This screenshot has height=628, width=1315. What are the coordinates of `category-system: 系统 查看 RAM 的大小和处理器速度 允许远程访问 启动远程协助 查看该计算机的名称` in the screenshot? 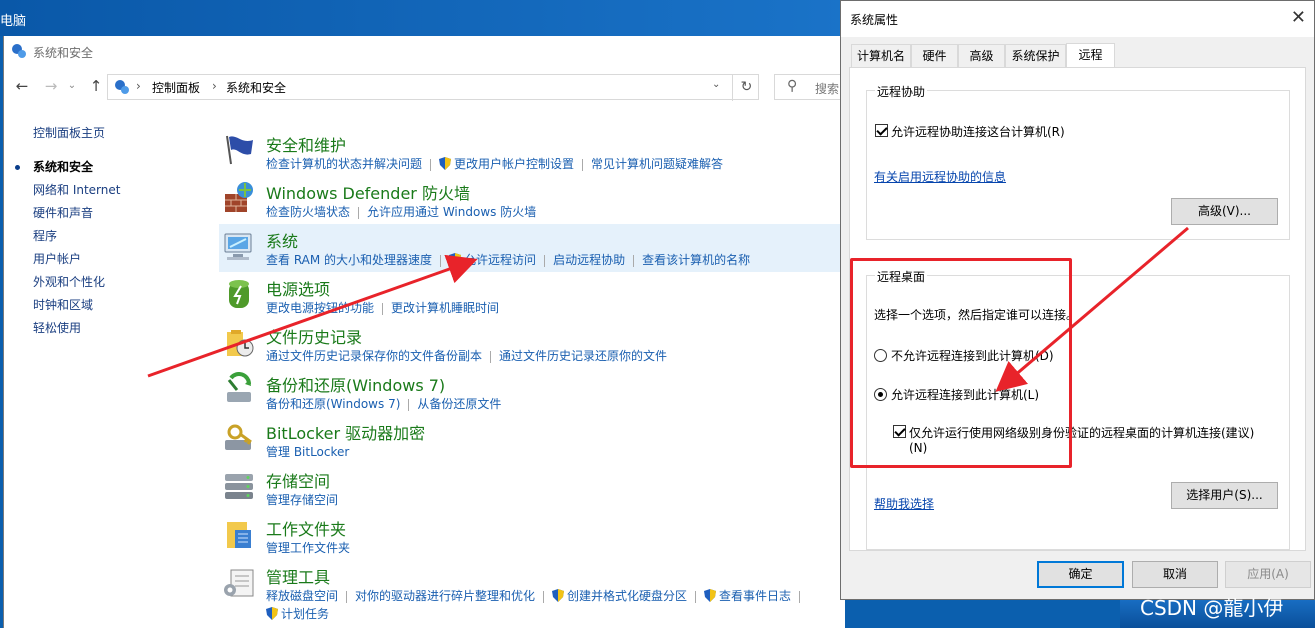 It's located at (531, 248).